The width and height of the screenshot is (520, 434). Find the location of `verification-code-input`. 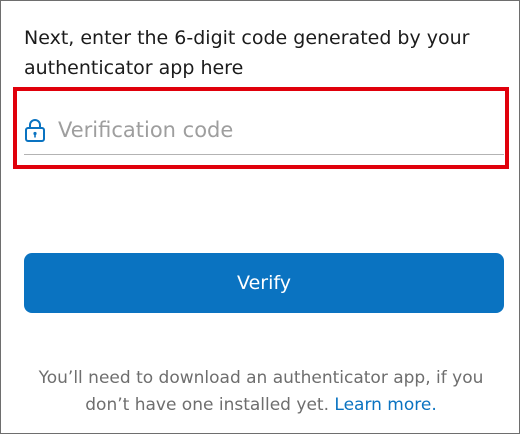

verification-code-input is located at coordinates (273, 129).